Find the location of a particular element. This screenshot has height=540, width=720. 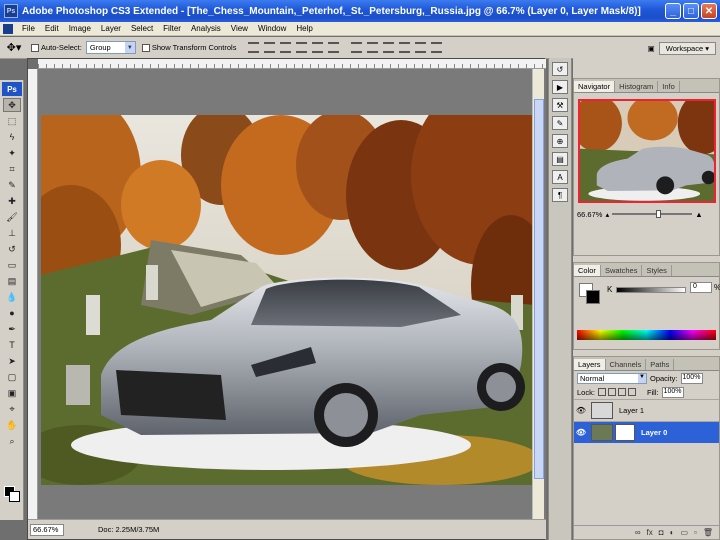

tab-channels: Channels is located at coordinates (626, 364).